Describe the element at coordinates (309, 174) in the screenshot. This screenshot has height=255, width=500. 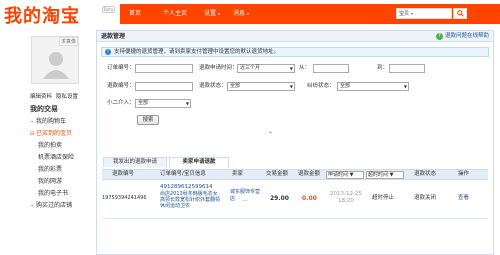
I see `th-refund-amount: 退款金额` at that location.